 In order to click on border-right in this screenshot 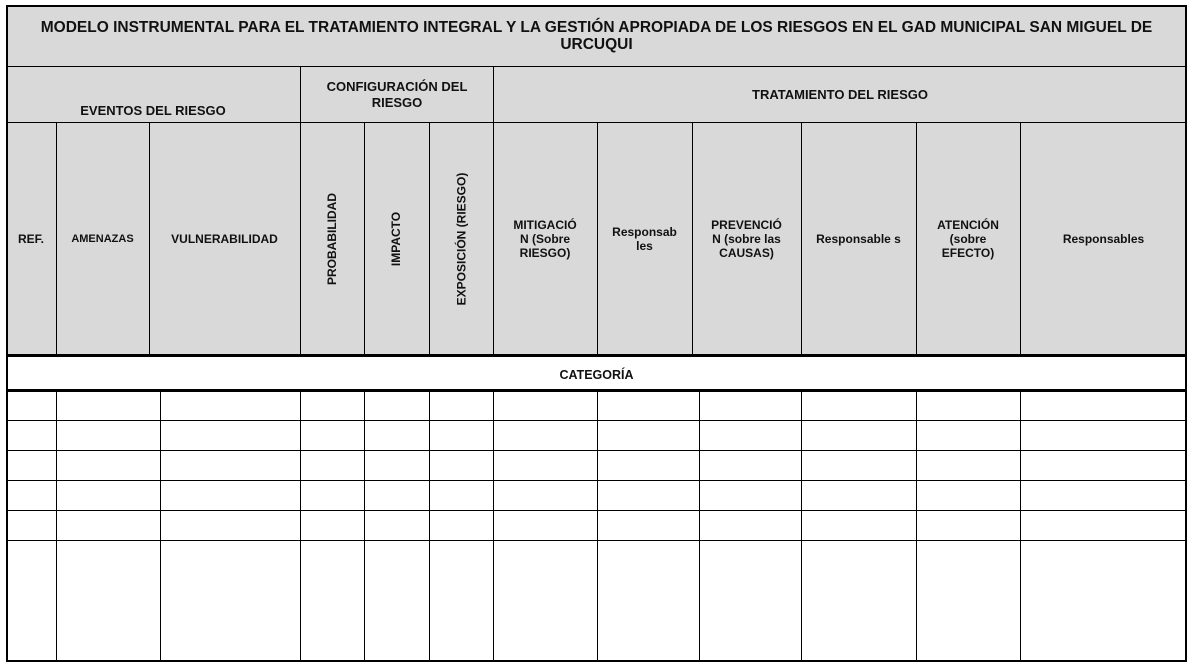, I will do `click(1186, 333)`.